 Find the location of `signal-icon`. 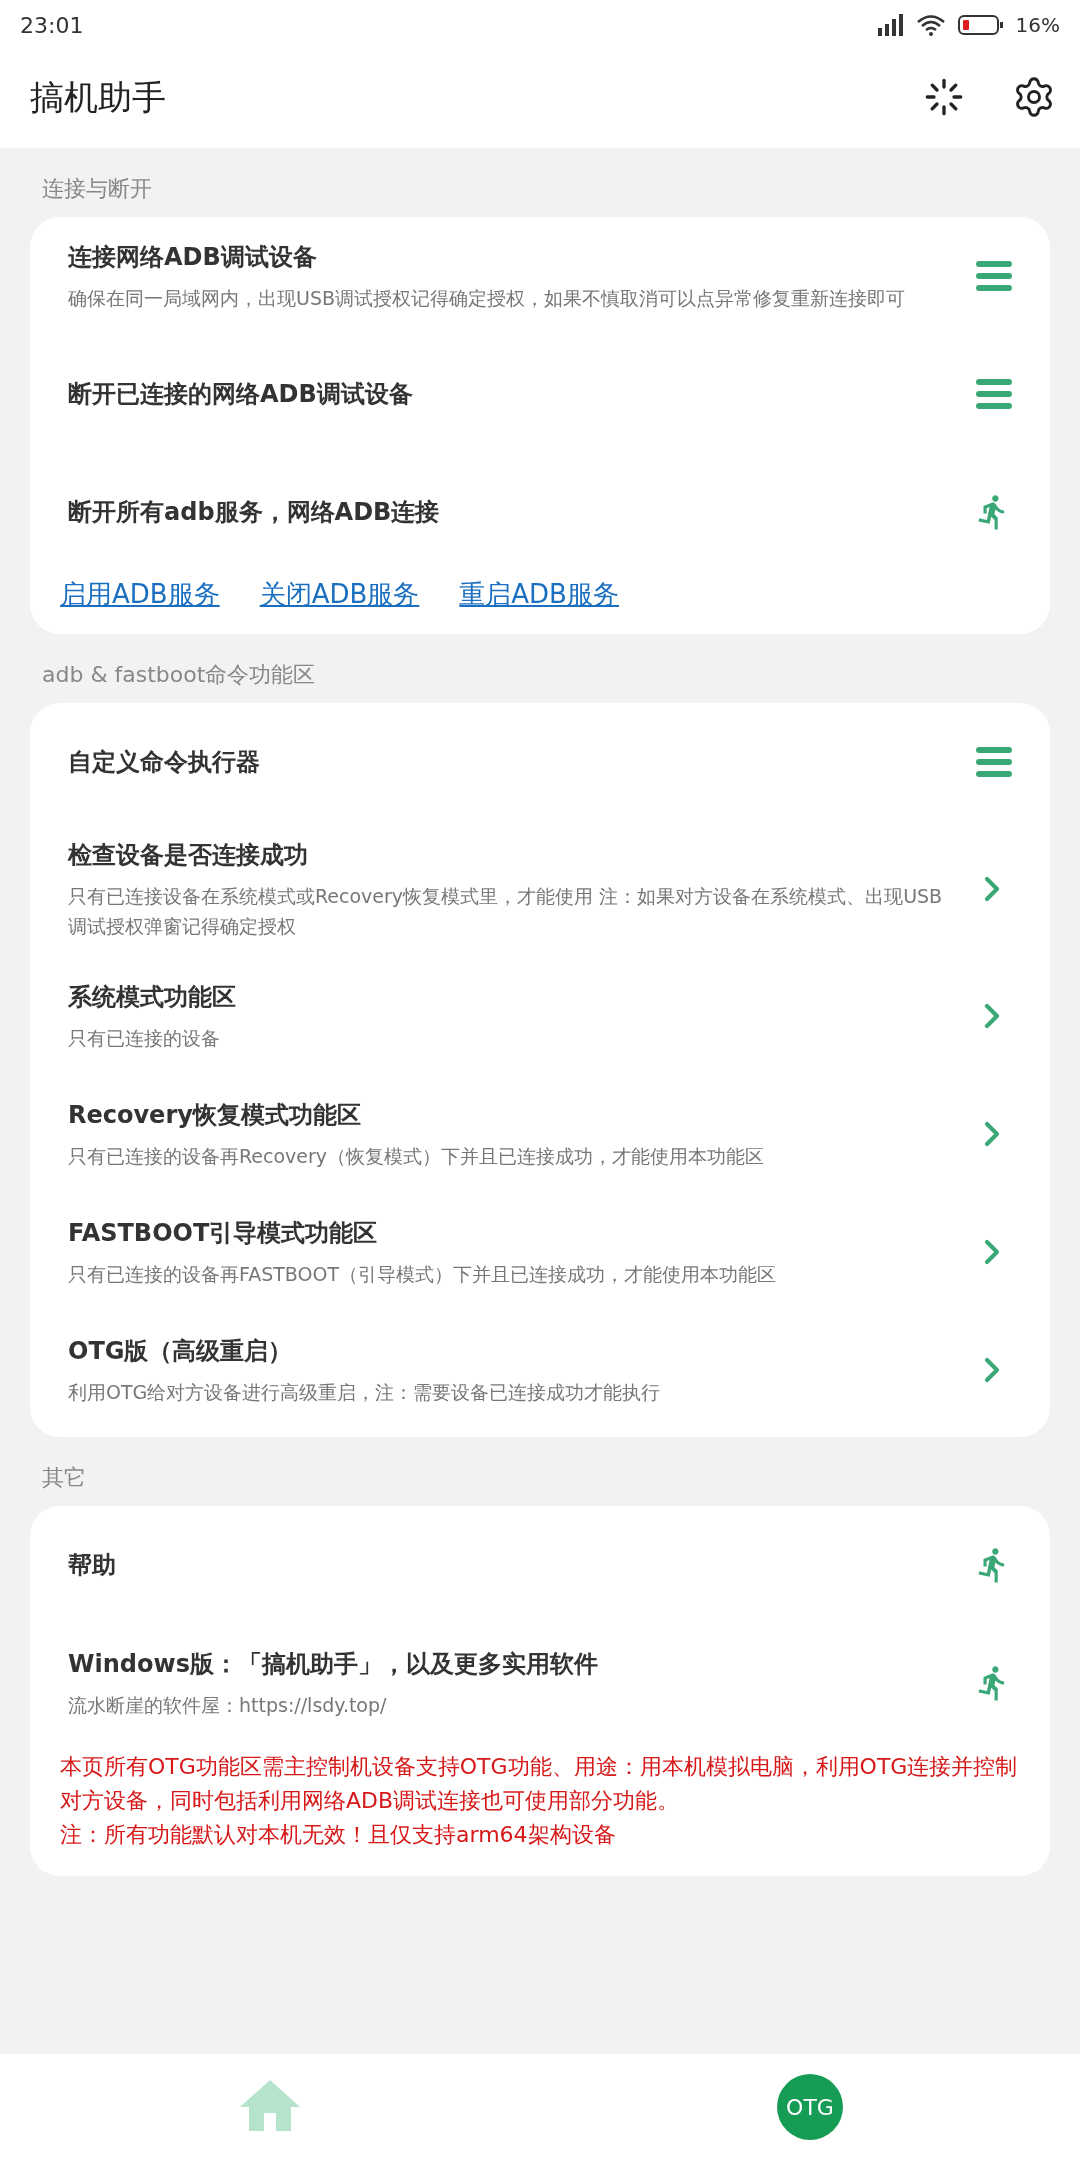

signal-icon is located at coordinates (889, 25).